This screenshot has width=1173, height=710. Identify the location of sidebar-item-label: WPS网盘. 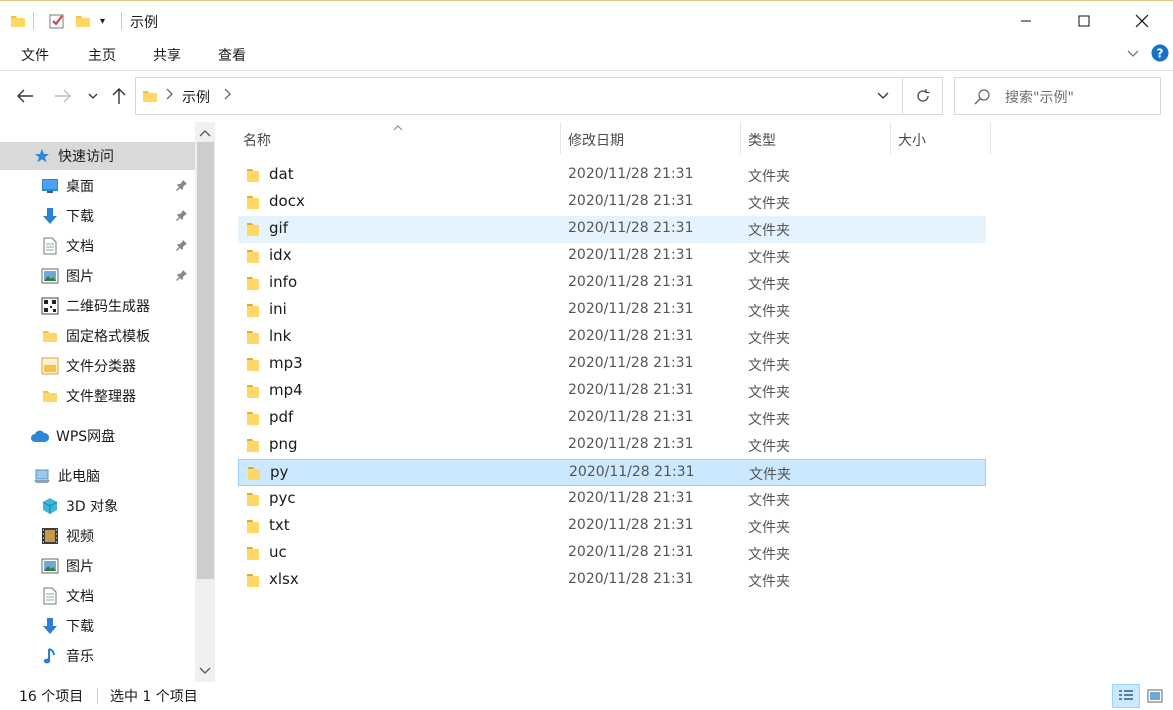
(86, 437).